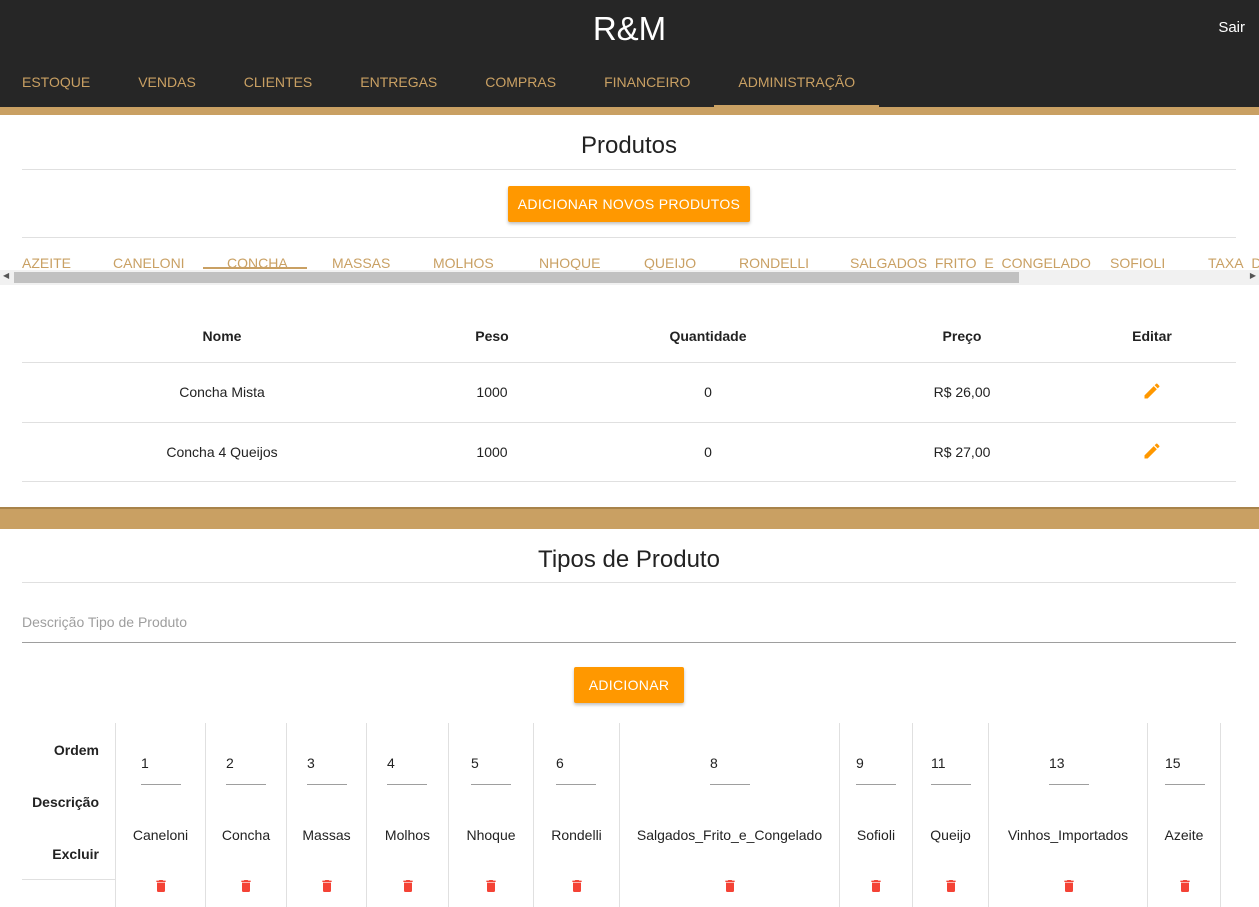 This screenshot has height=907, width=1259. What do you see at coordinates (167, 83) in the screenshot?
I see `nav-vendas: VENDAS` at bounding box center [167, 83].